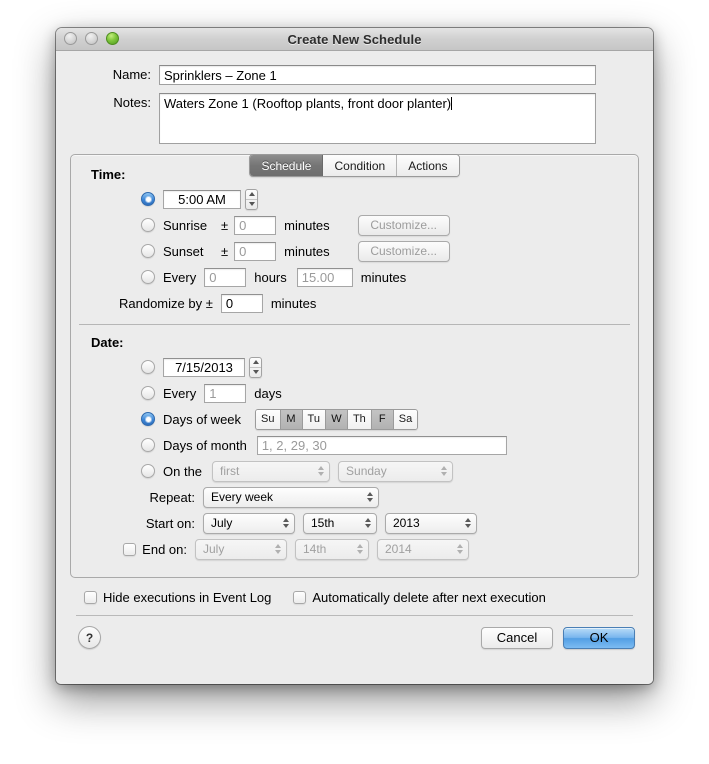  What do you see at coordinates (340, 523) in the screenshot?
I see `start-day-select: 15th` at bounding box center [340, 523].